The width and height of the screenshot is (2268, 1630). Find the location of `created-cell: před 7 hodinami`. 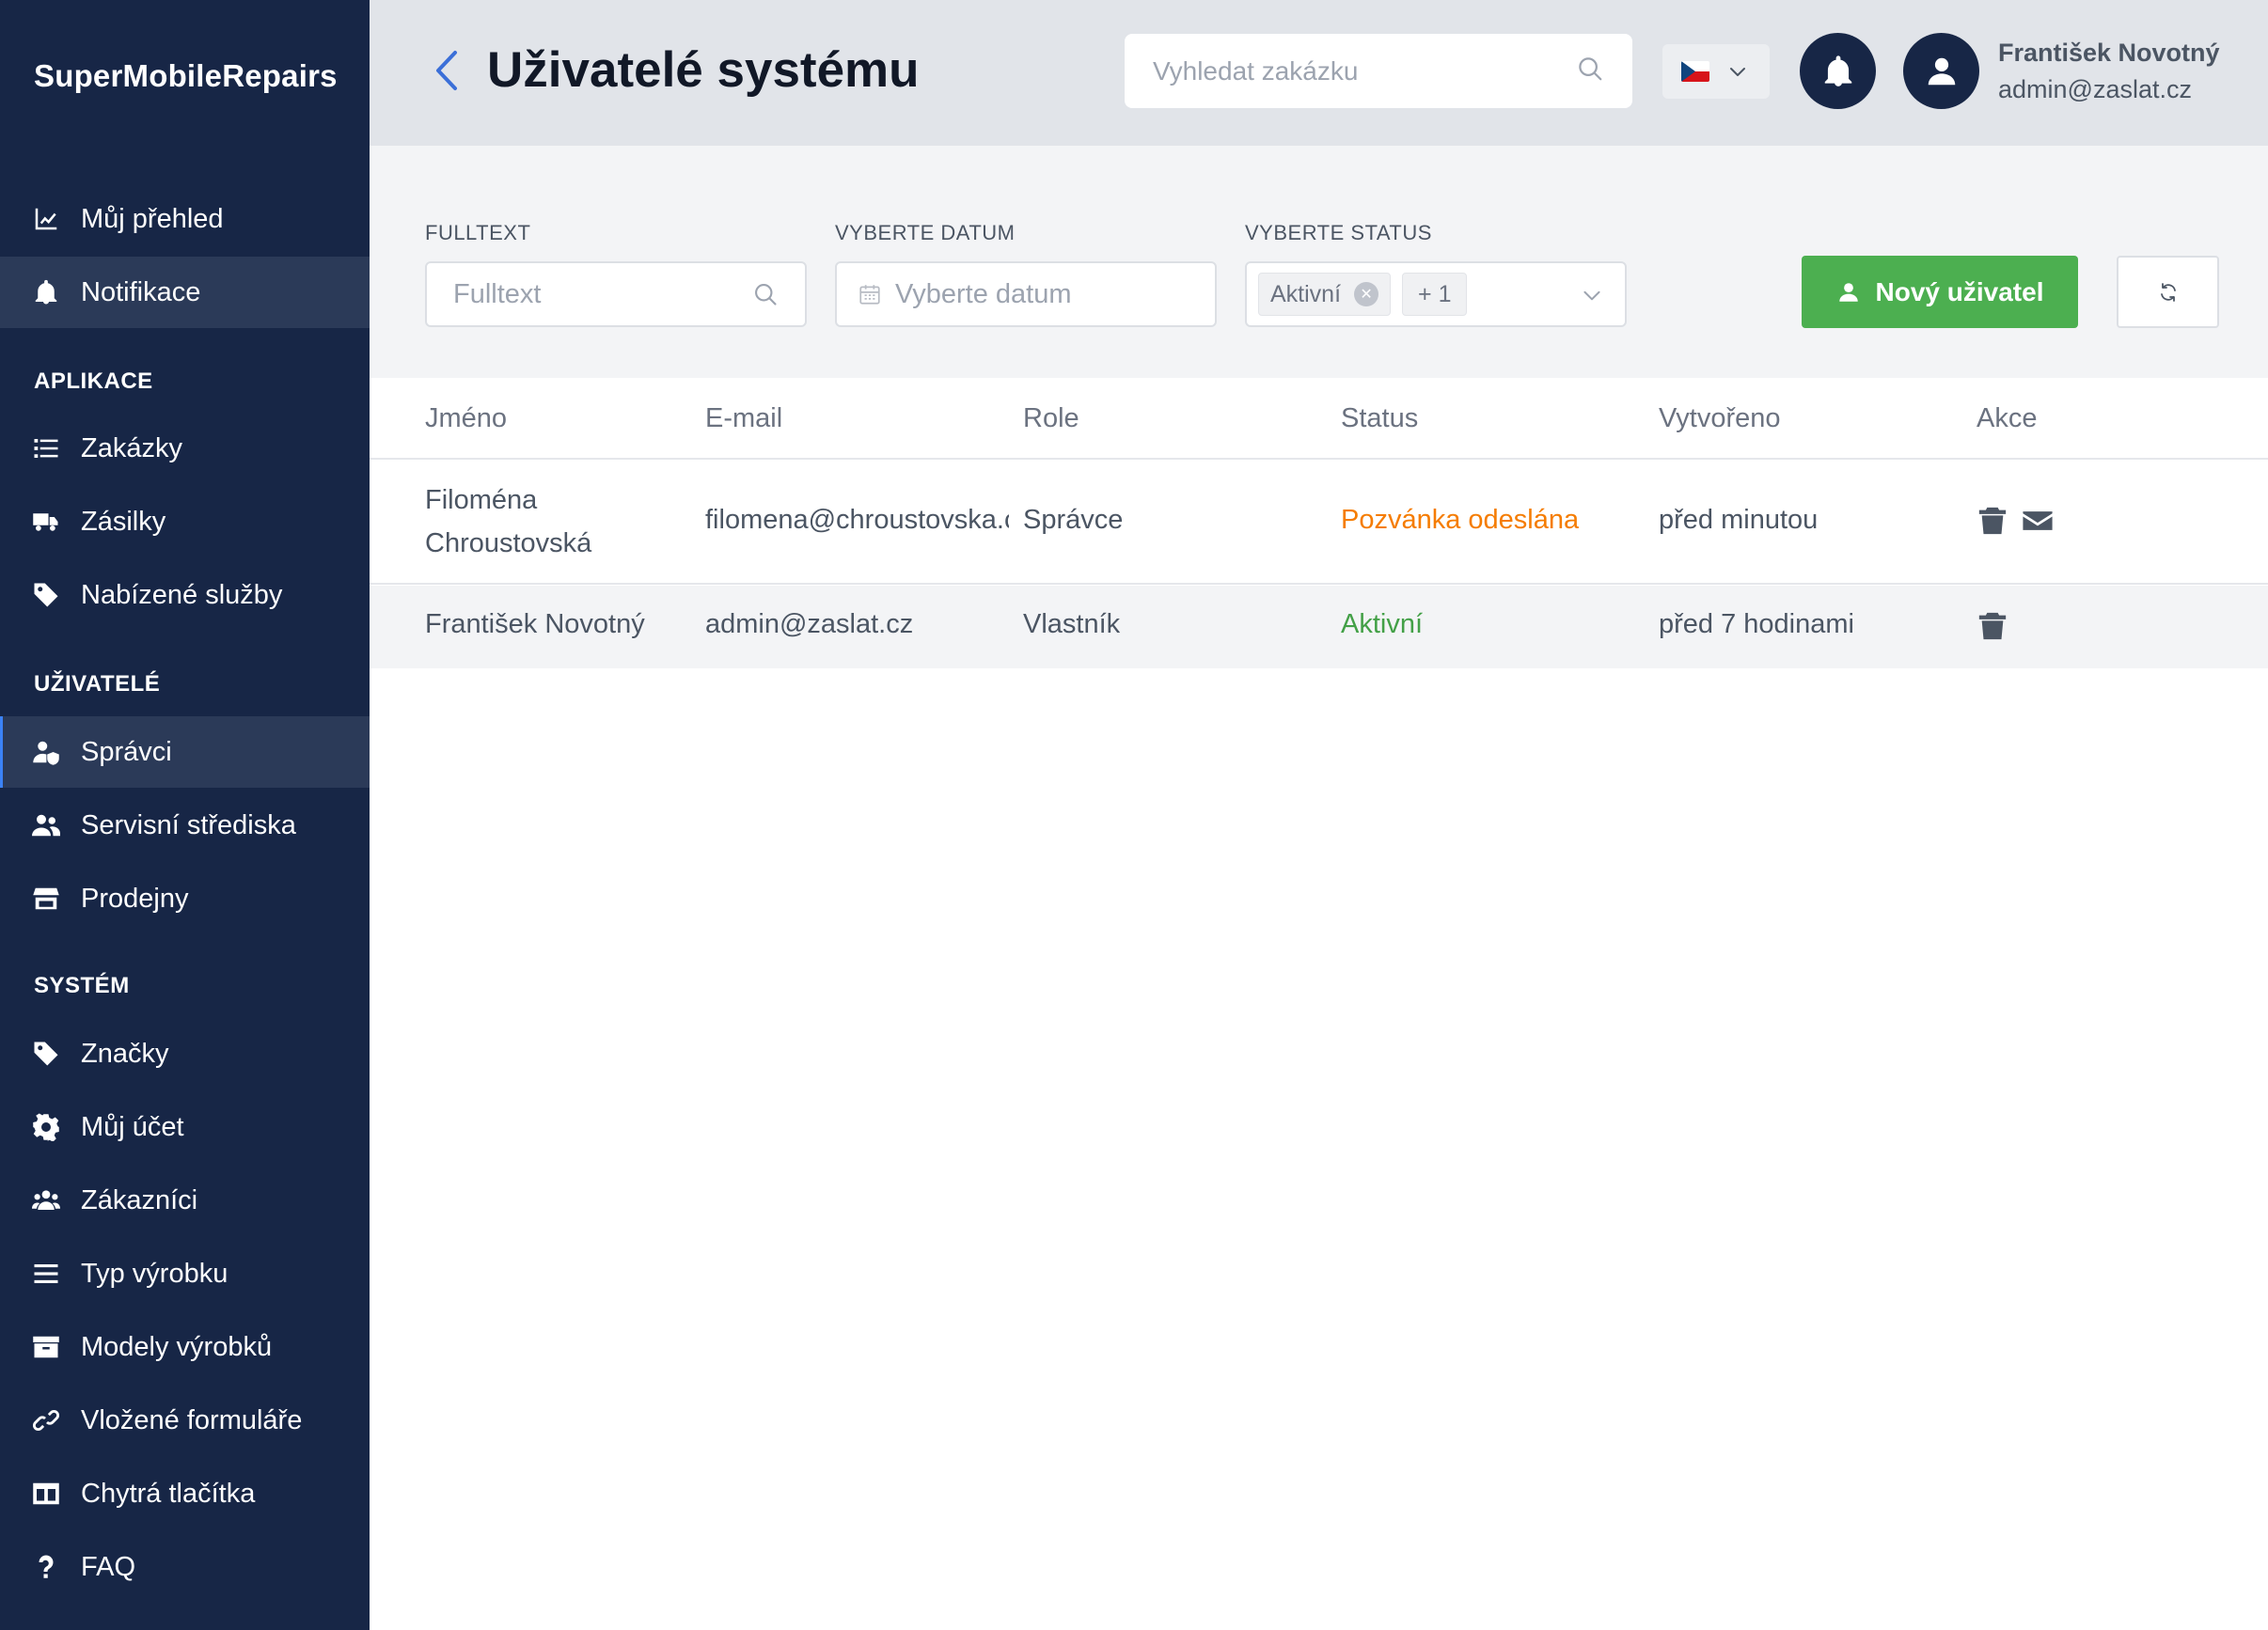

created-cell: před 7 hodinami is located at coordinates (1756, 624).